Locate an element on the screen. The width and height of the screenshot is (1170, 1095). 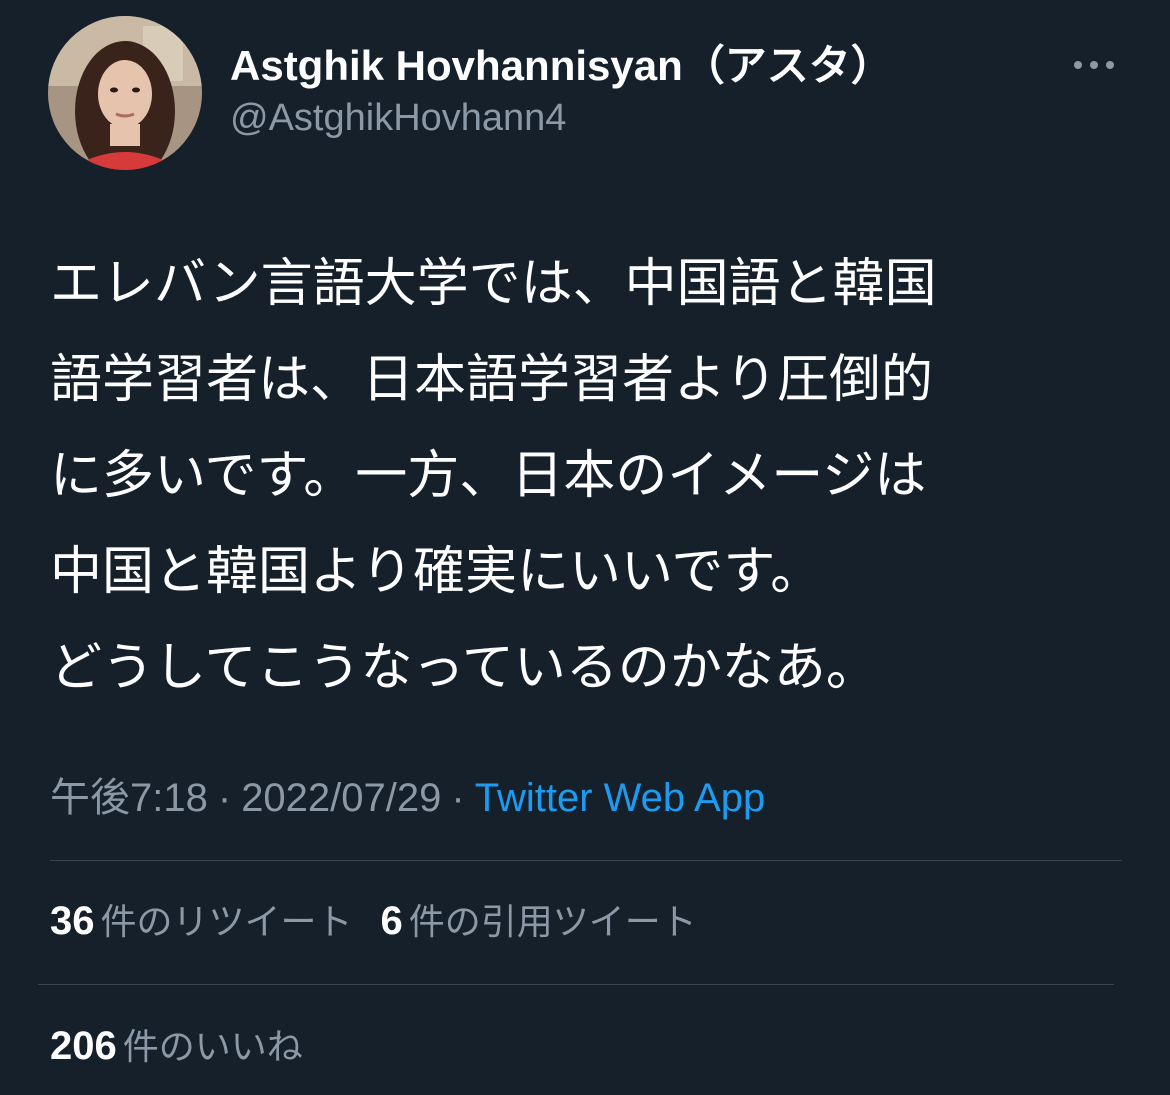
likes-row: 206 件のいいね is located at coordinates (190, 1047).